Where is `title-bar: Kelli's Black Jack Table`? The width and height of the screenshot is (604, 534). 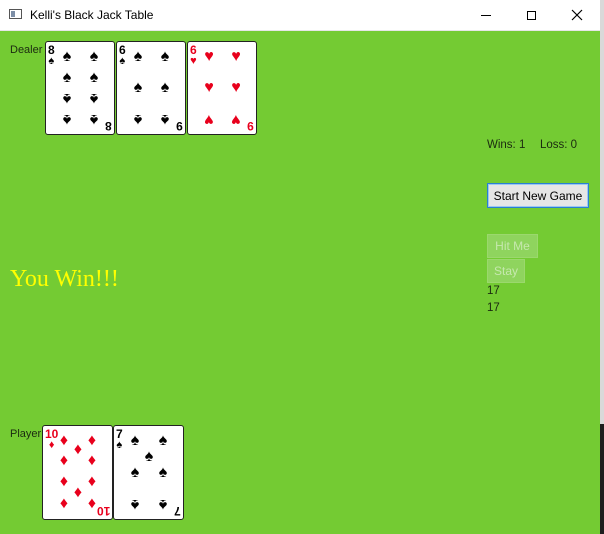 title-bar: Kelli's Black Jack Table is located at coordinates (300, 15).